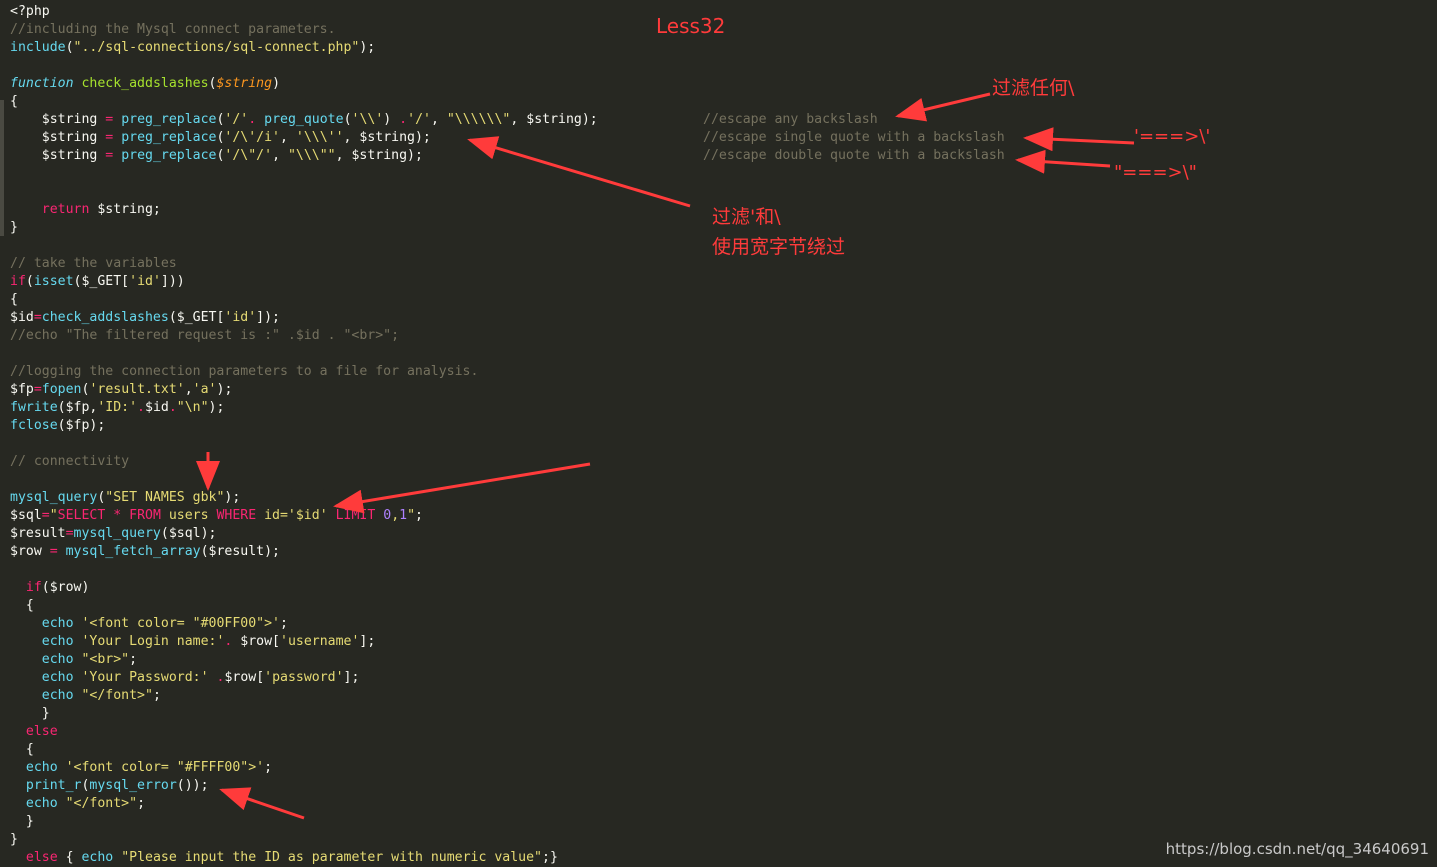  I want to click on arrow-to-backslash-comment, so click(943, 107).